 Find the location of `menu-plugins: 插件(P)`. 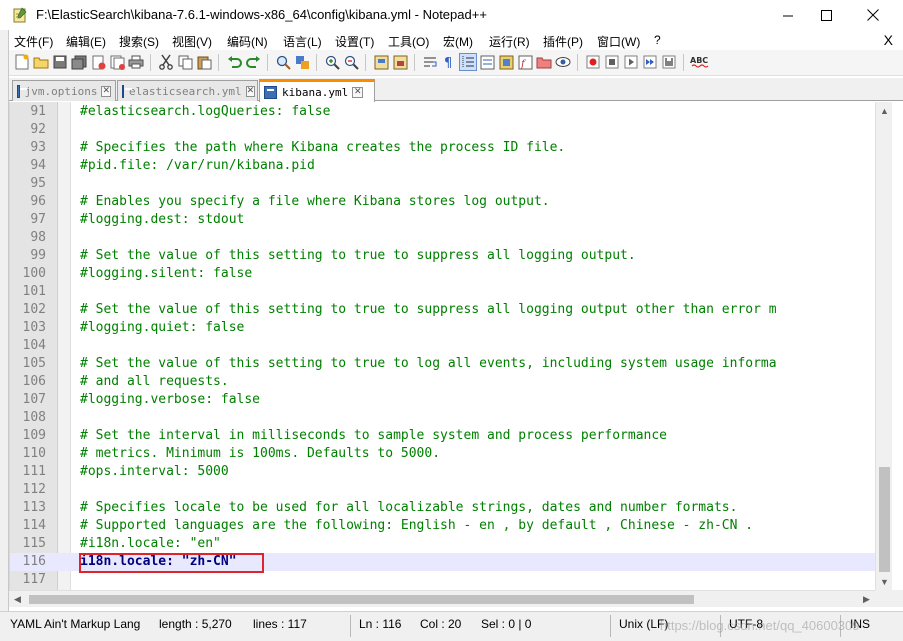

menu-plugins: 插件(P) is located at coordinates (563, 41).